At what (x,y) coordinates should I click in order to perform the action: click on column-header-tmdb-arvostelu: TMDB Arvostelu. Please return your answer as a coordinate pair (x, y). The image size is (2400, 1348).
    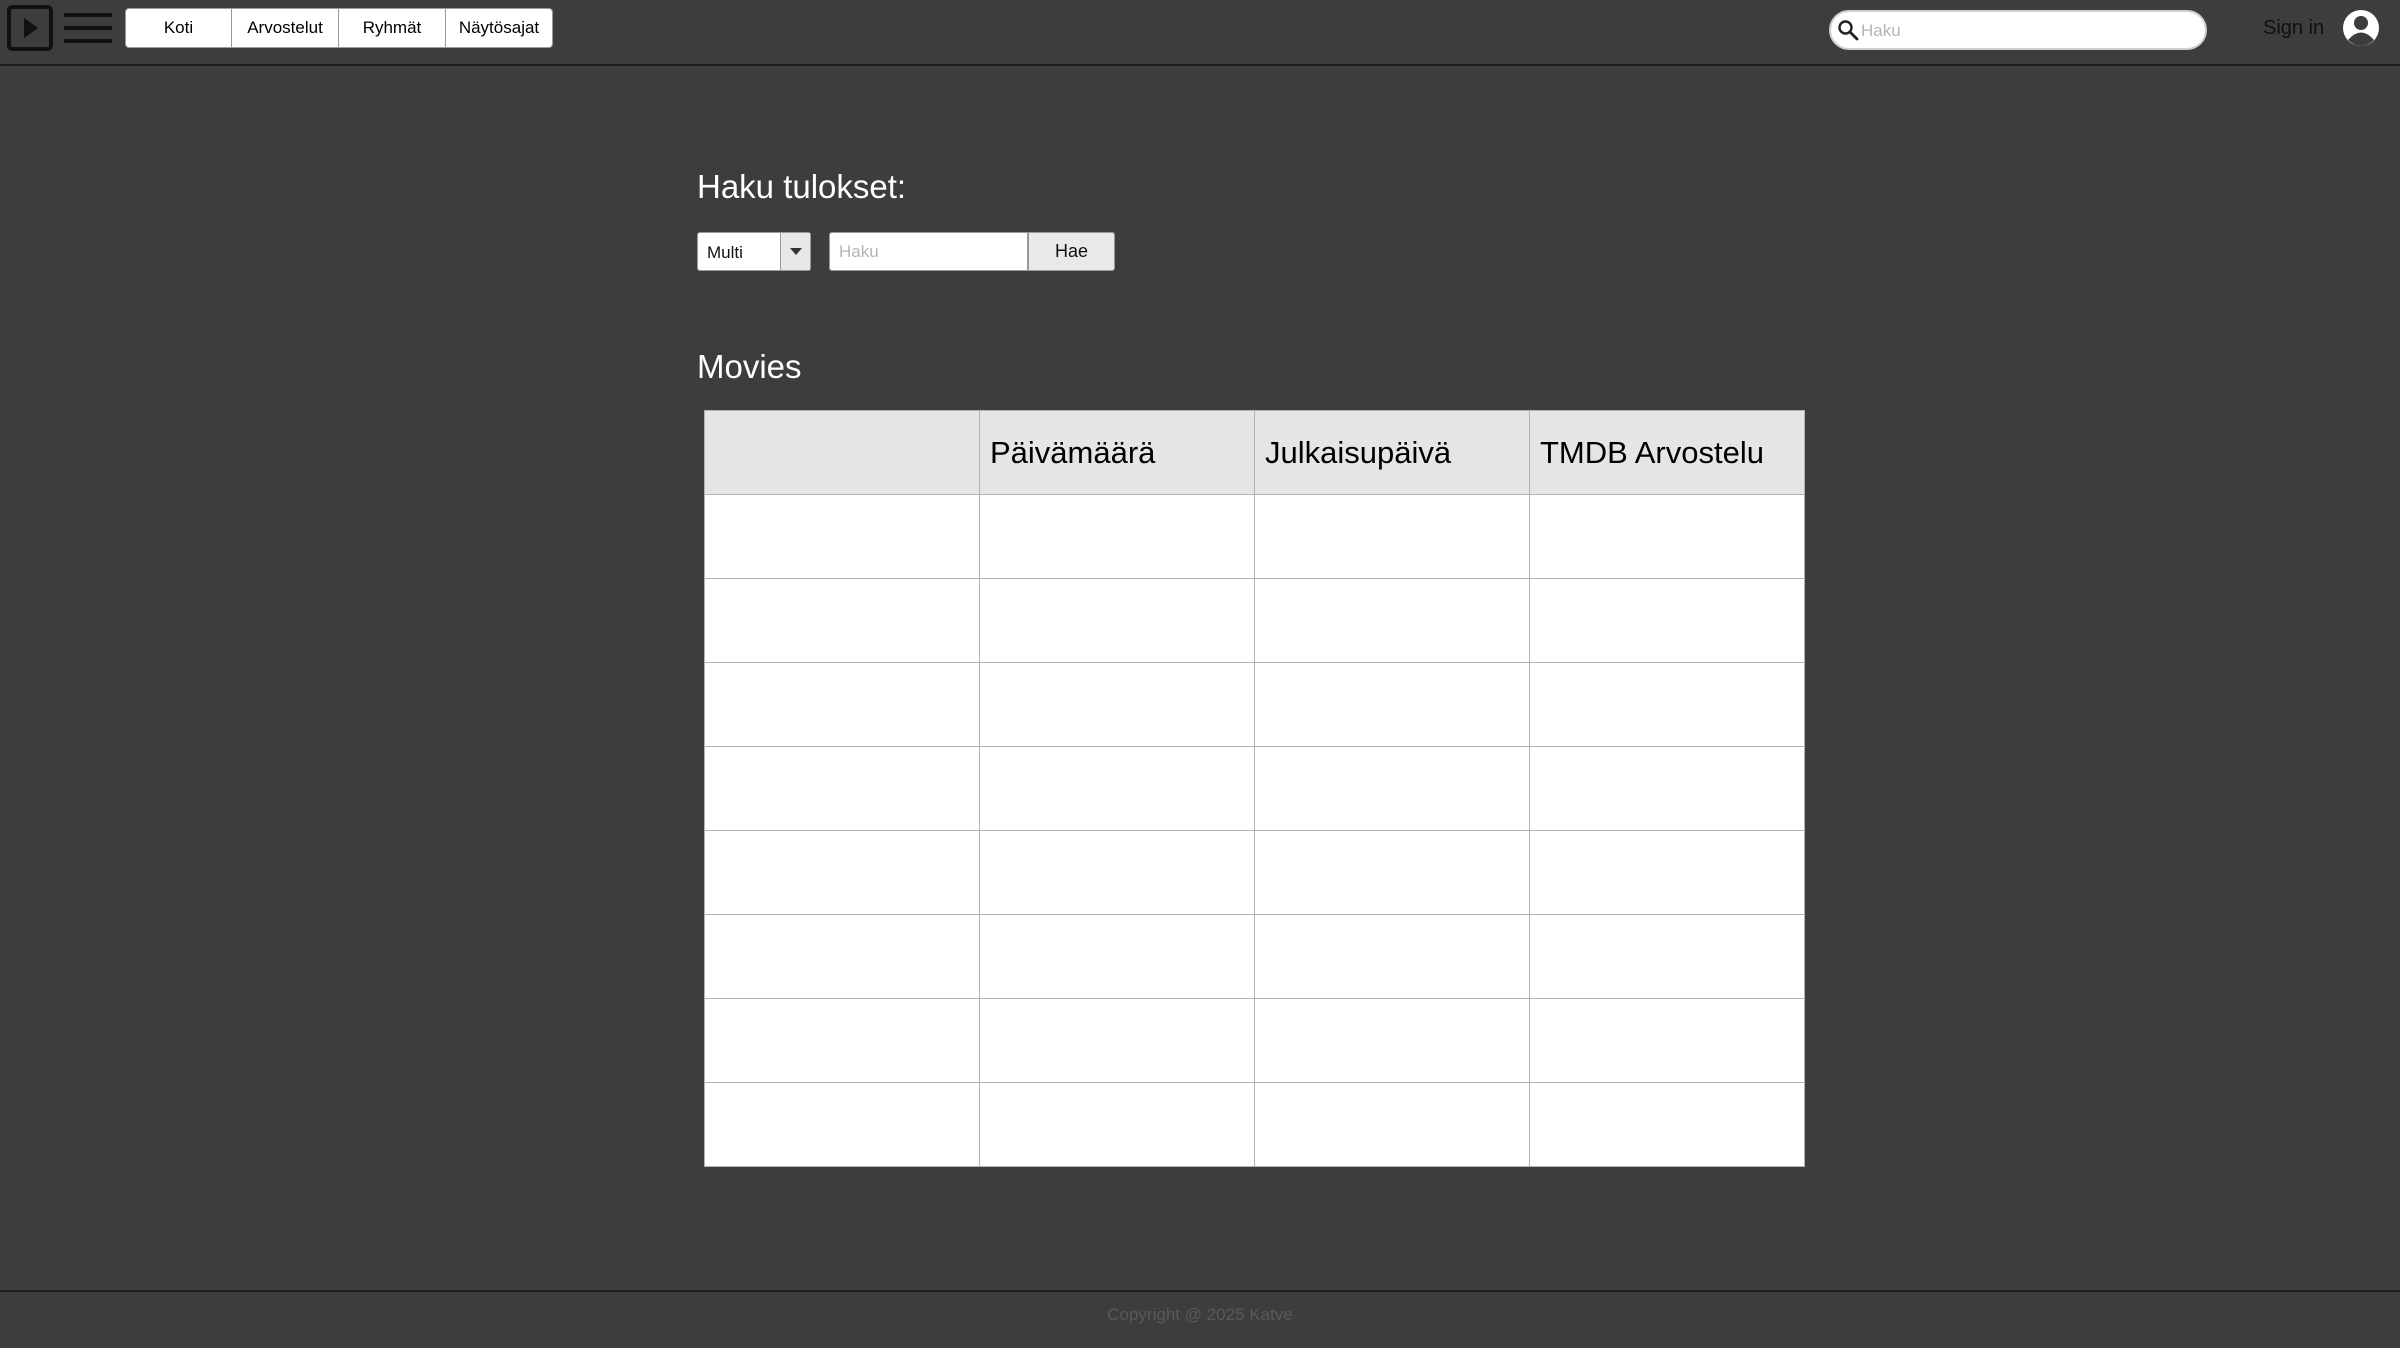
    Looking at the image, I should click on (1667, 452).